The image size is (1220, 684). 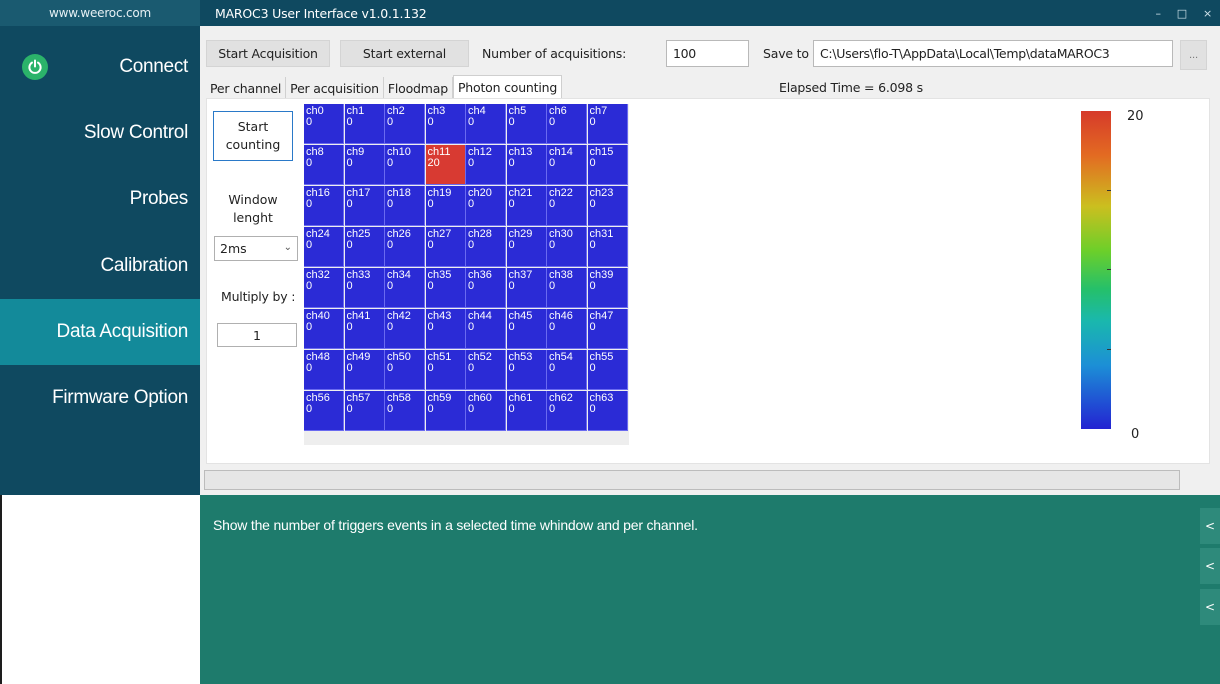 I want to click on channel-cell-ch19: ch19 0, so click(x=445, y=206).